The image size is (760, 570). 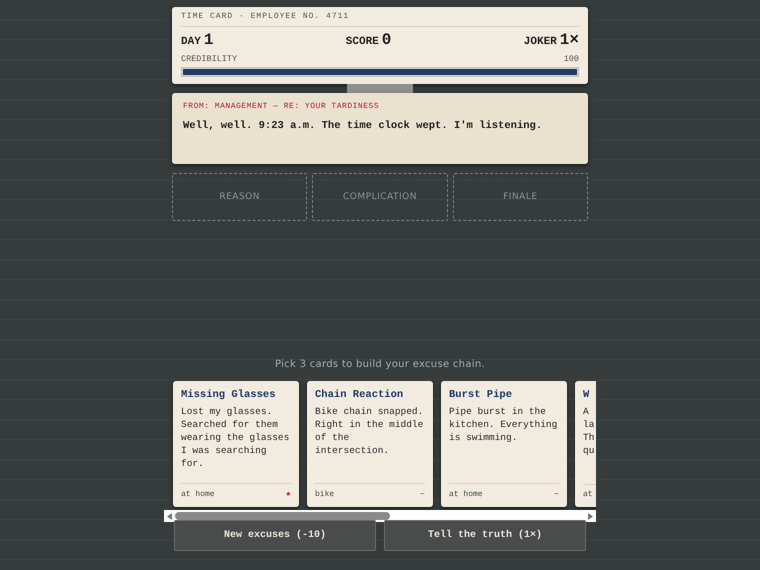 I want to click on card-tag: bike, so click(x=324, y=494).